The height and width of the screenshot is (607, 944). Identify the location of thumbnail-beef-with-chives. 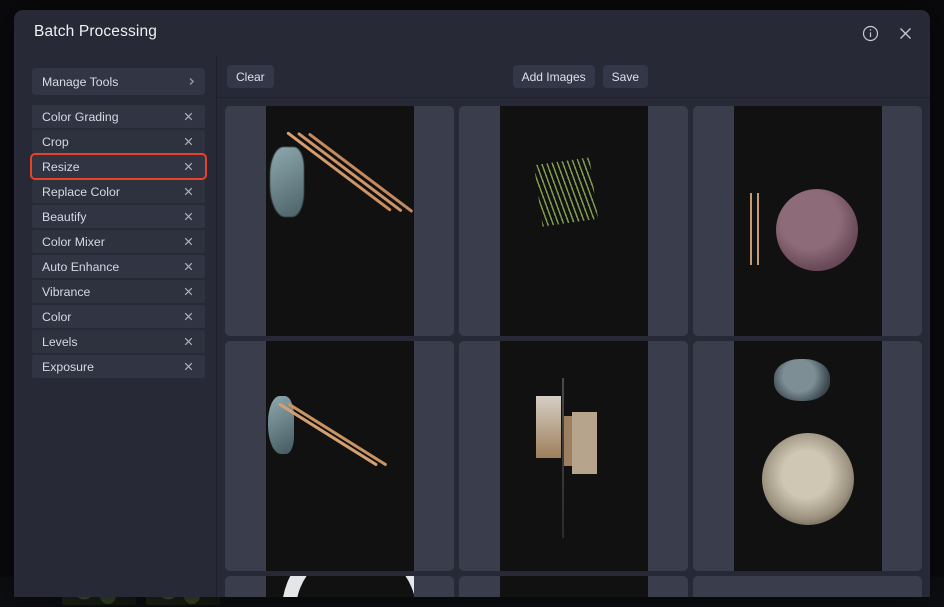
(573, 221).